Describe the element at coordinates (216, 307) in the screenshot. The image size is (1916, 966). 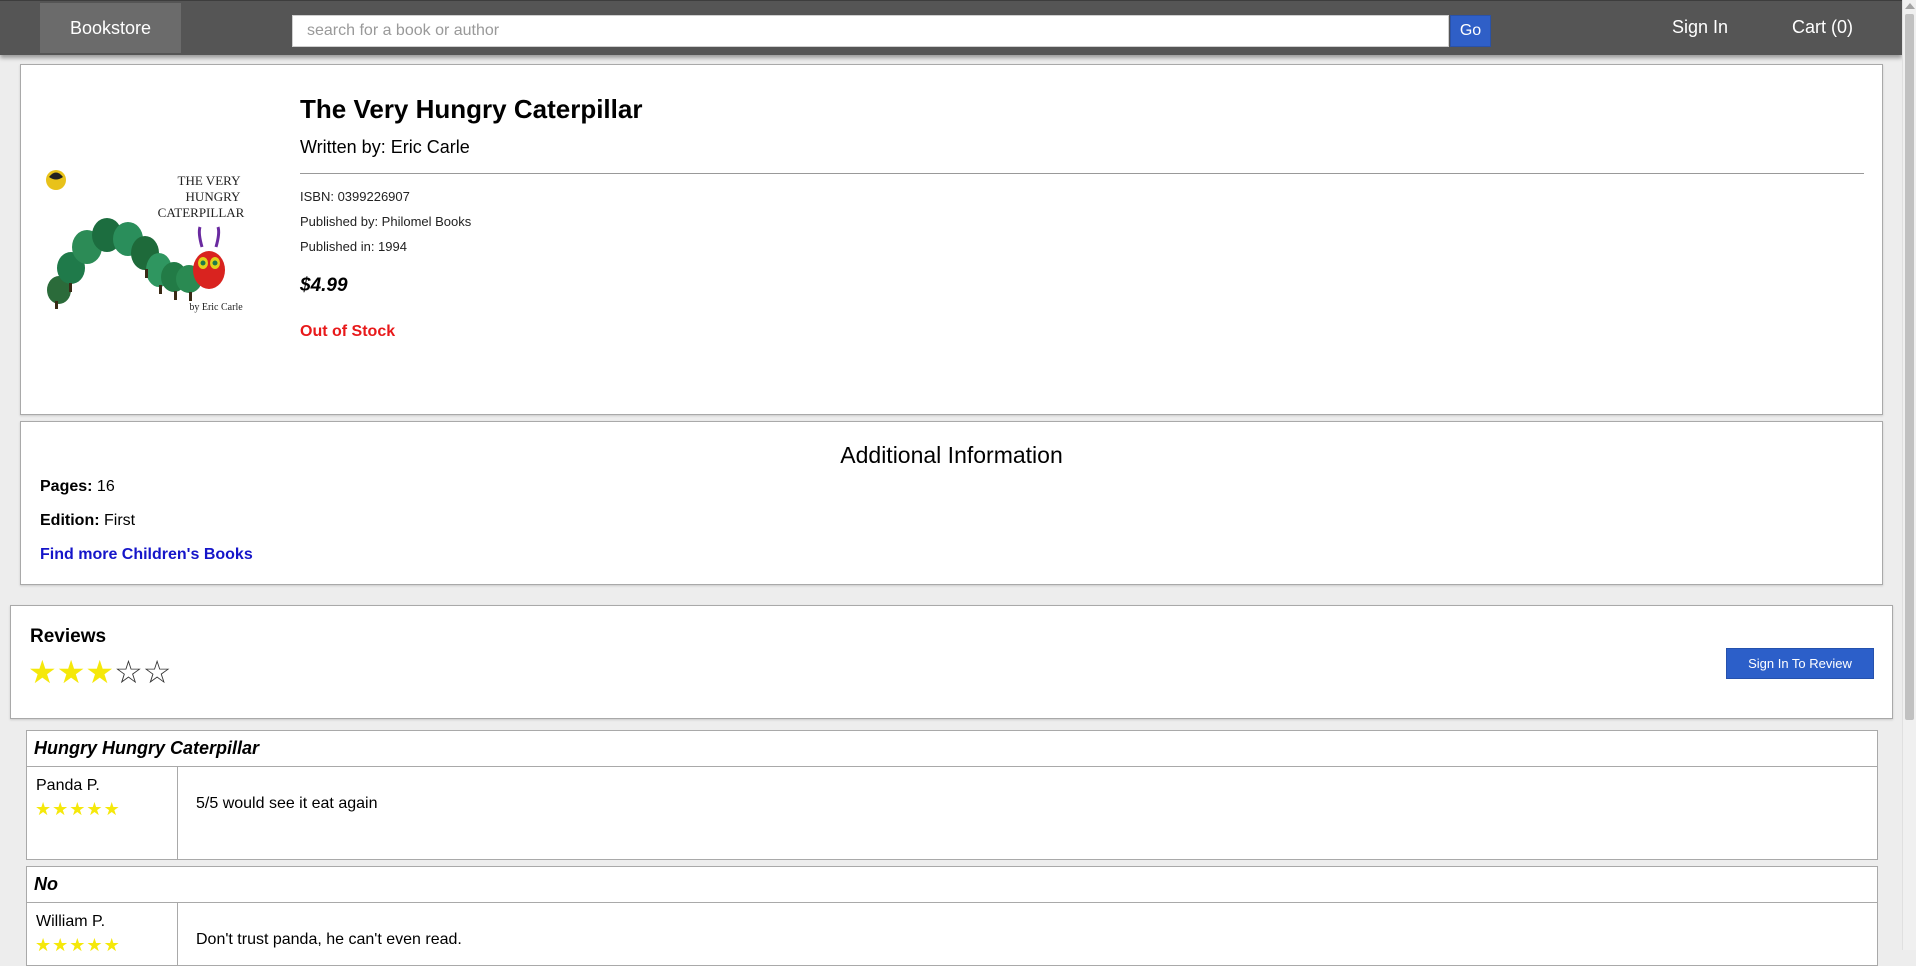
I see `cover-byline: by Eric Carle` at that location.